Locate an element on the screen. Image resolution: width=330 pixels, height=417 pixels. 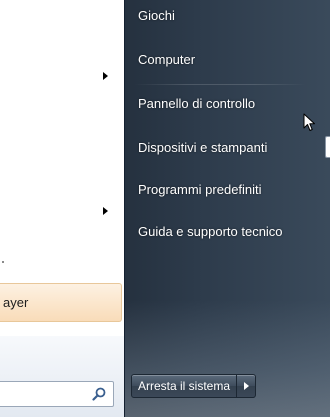
search-area is located at coordinates (62, 376).